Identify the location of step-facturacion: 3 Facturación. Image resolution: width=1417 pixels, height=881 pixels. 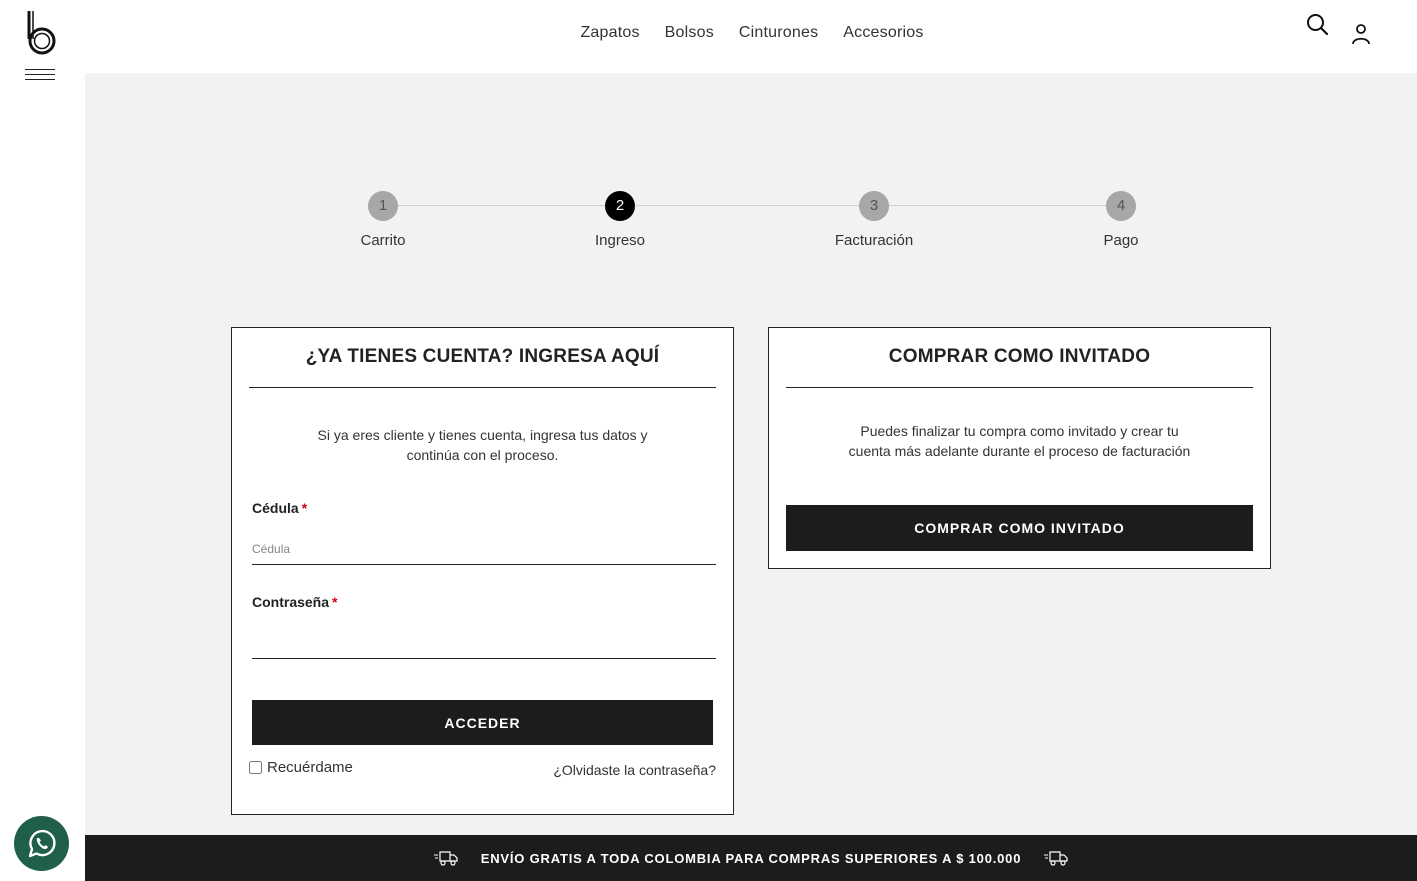
(874, 220).